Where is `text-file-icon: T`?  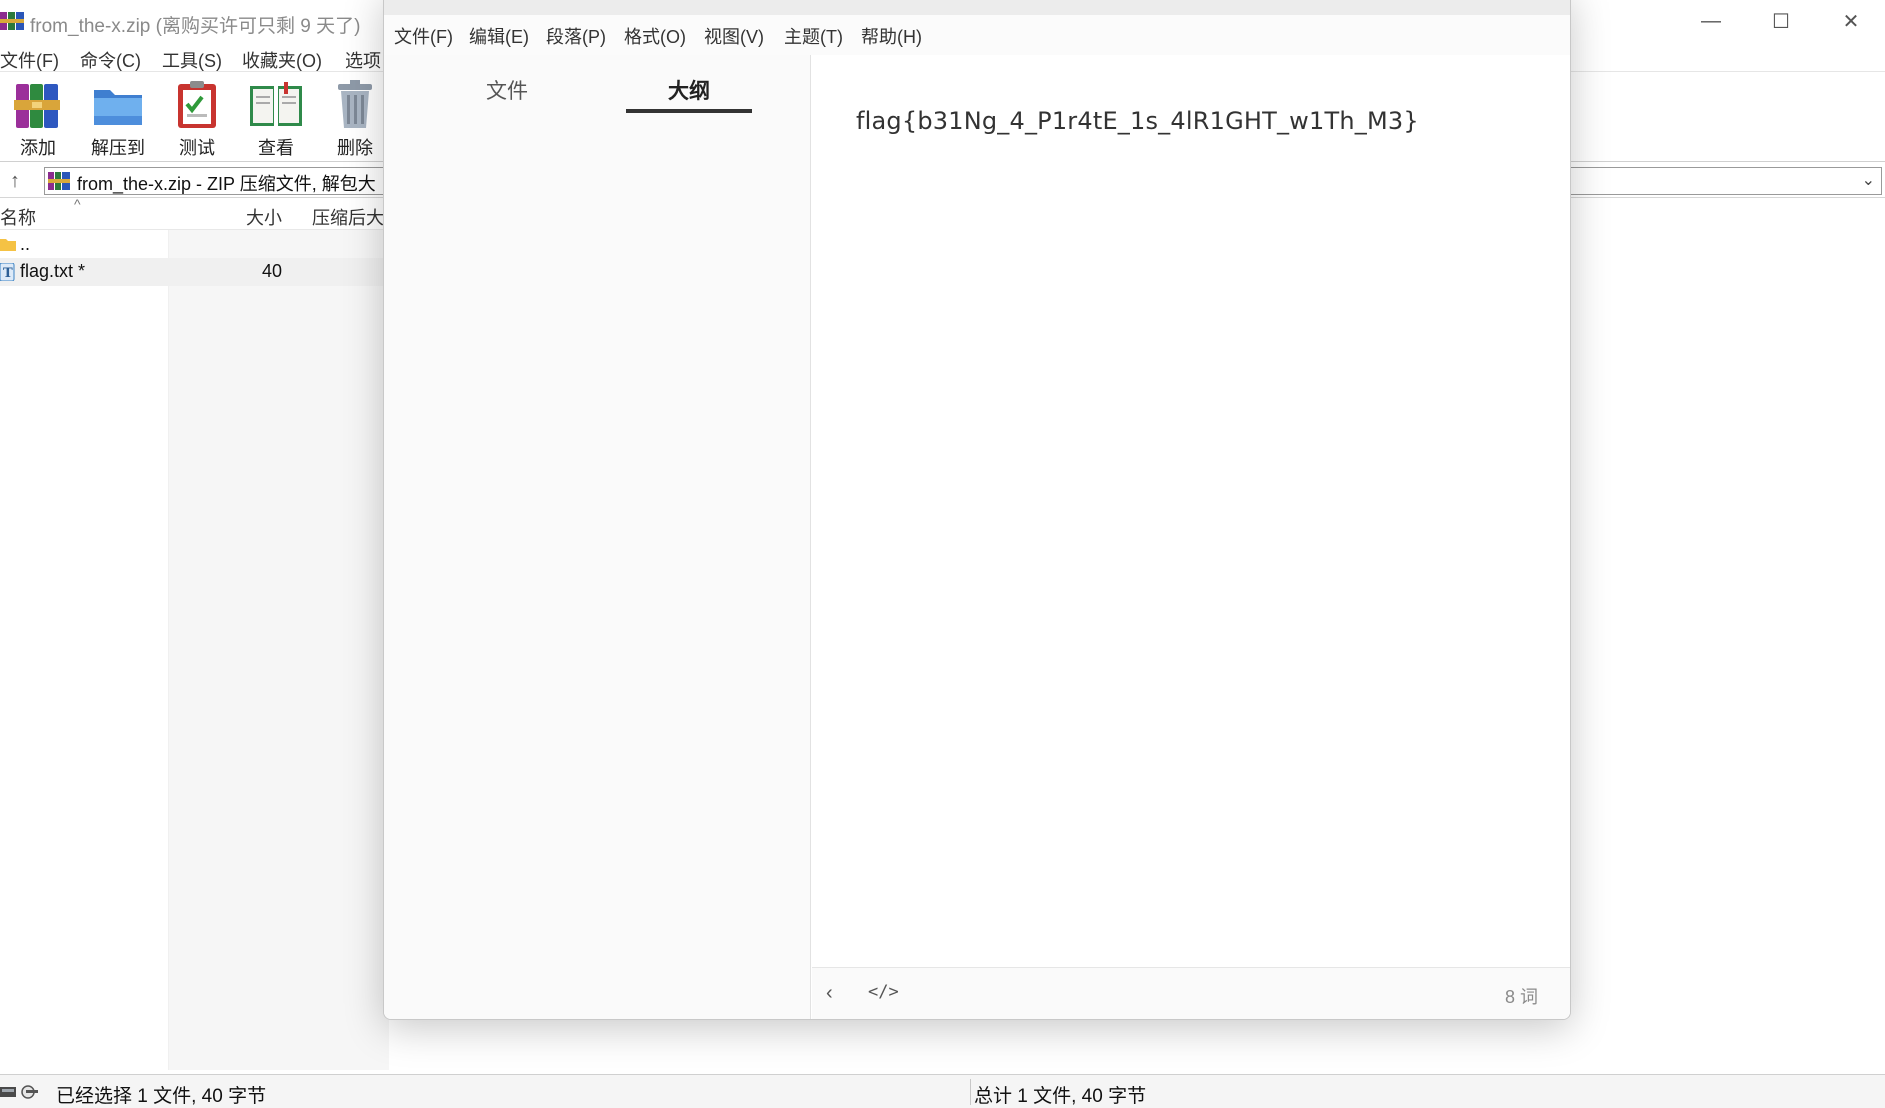
text-file-icon: T is located at coordinates (7, 272).